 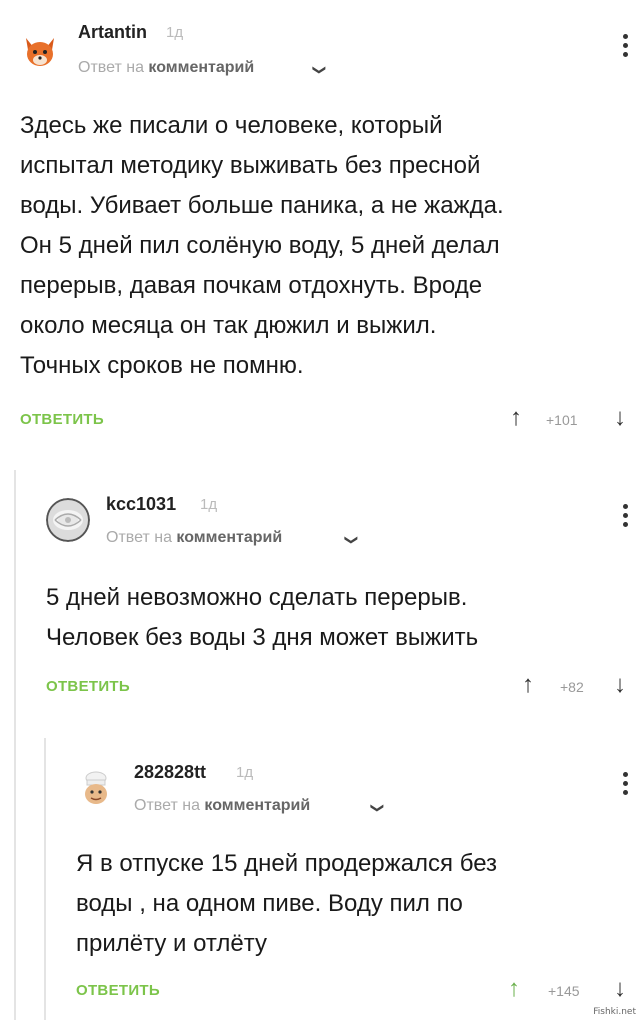 What do you see at coordinates (572, 687) in the screenshot?
I see `score: +82` at bounding box center [572, 687].